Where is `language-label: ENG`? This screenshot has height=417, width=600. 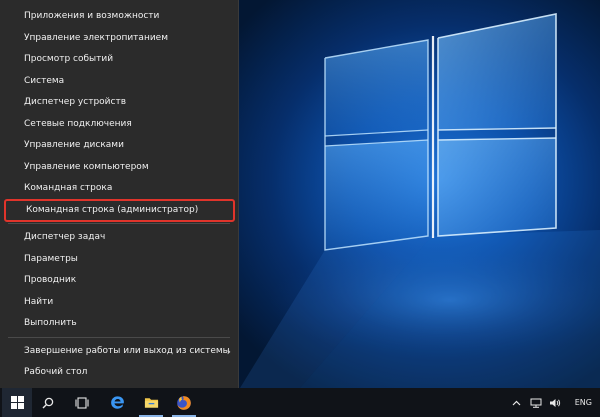 language-label: ENG is located at coordinates (583, 402).